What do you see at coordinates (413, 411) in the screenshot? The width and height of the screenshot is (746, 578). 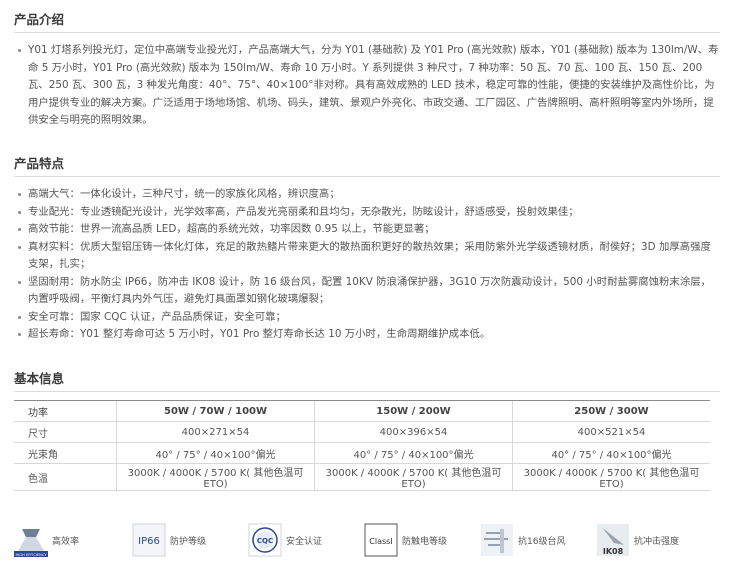 I see `table-cell: 150W / 200W` at bounding box center [413, 411].